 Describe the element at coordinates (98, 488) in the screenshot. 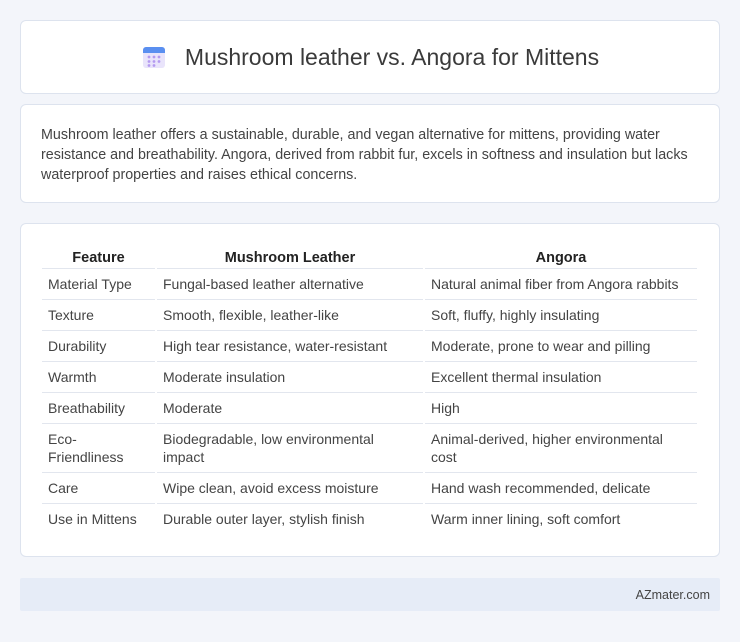

I see `feature-cell: Care` at that location.